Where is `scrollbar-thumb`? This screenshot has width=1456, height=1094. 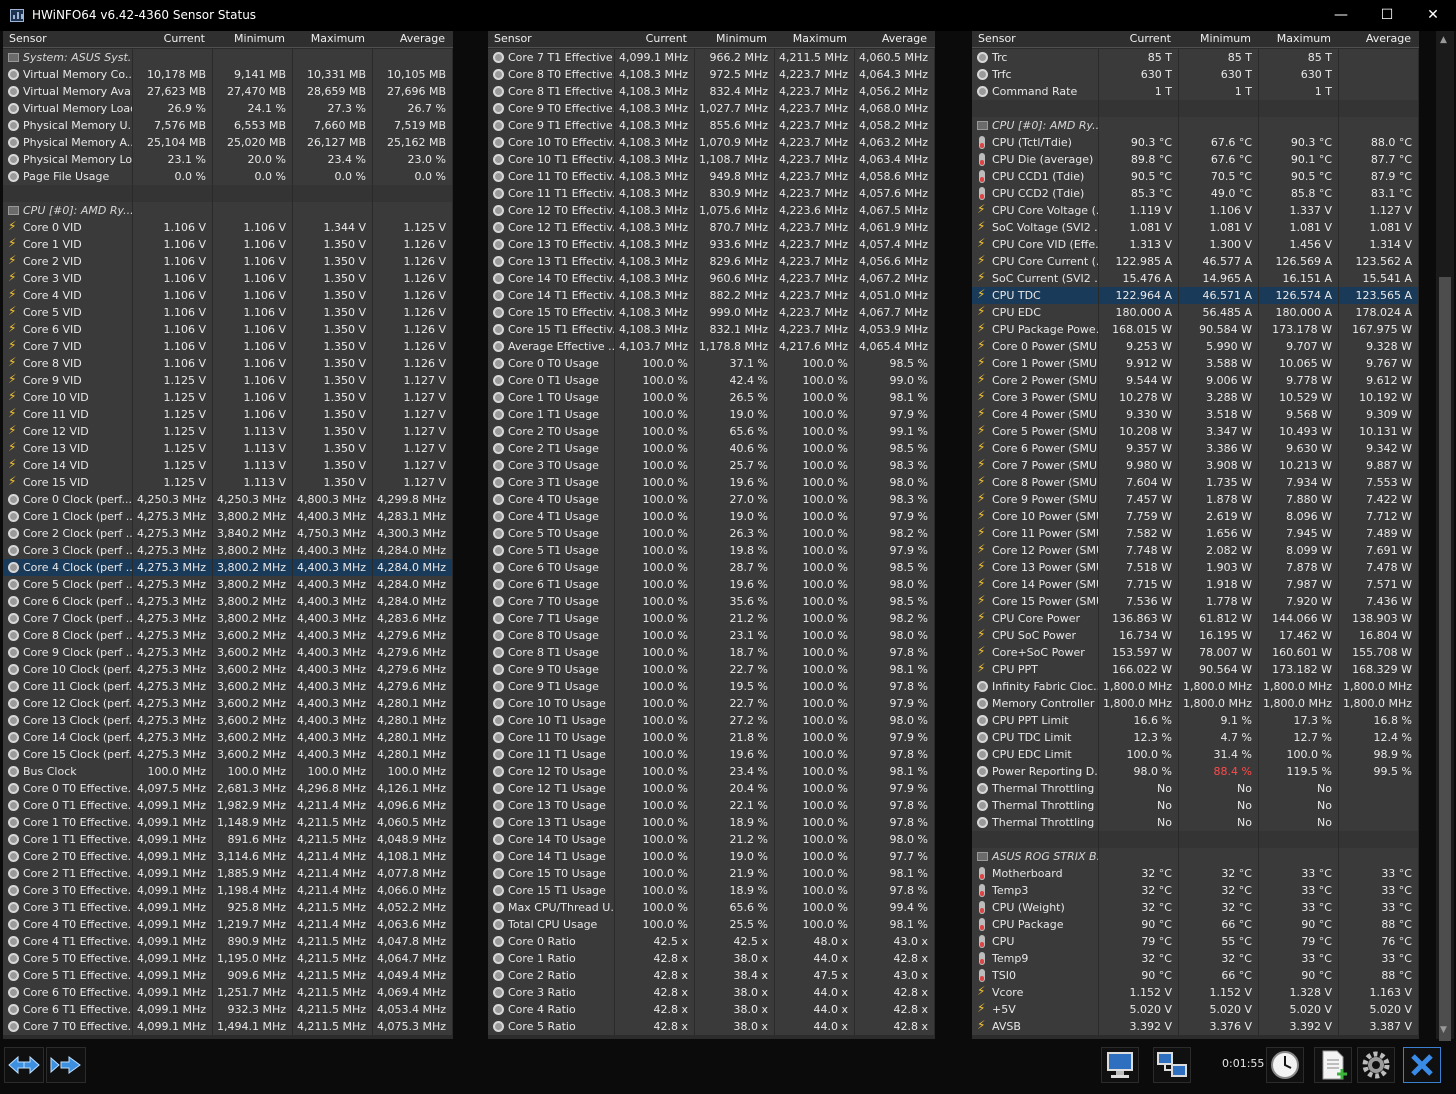
scrollbar-thumb is located at coordinates (1445, 667).